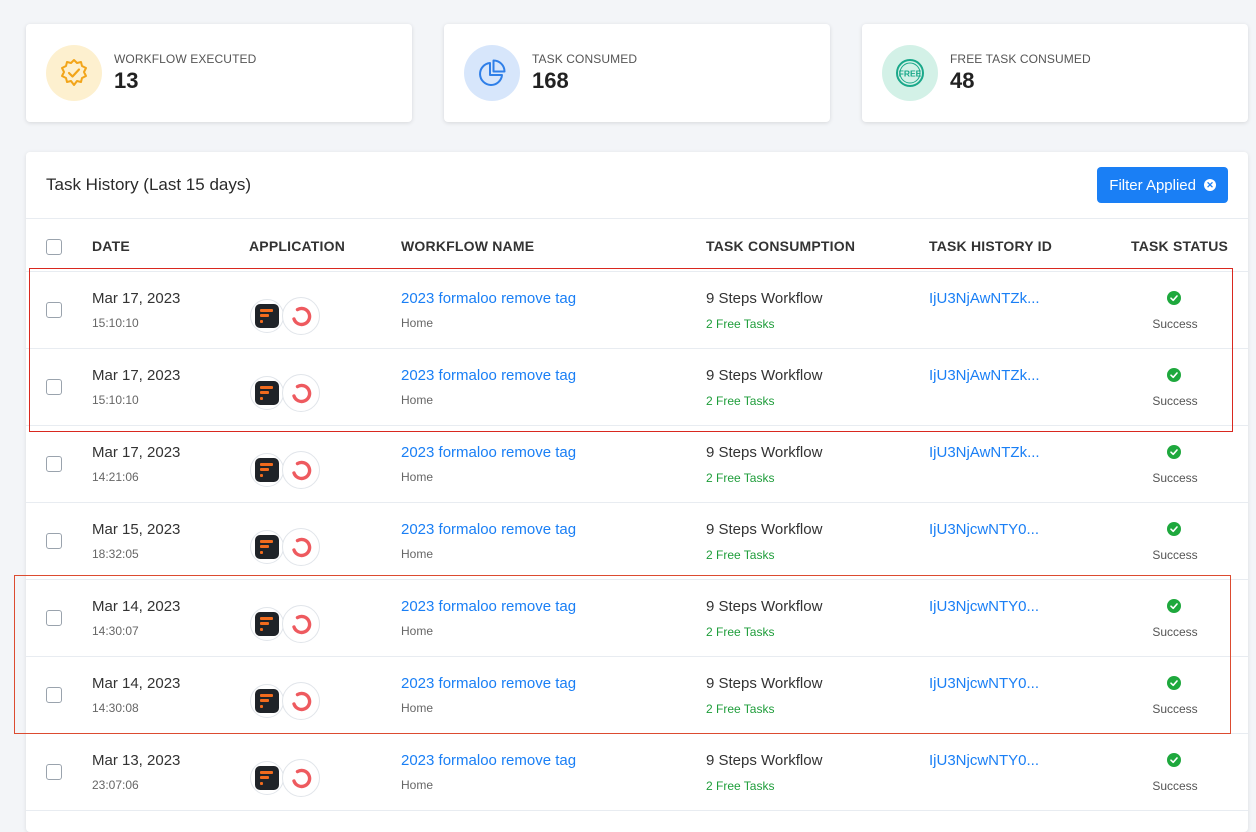 This screenshot has height=832, width=1256. What do you see at coordinates (115, 708) in the screenshot?
I see `row-time: 14:30:08` at bounding box center [115, 708].